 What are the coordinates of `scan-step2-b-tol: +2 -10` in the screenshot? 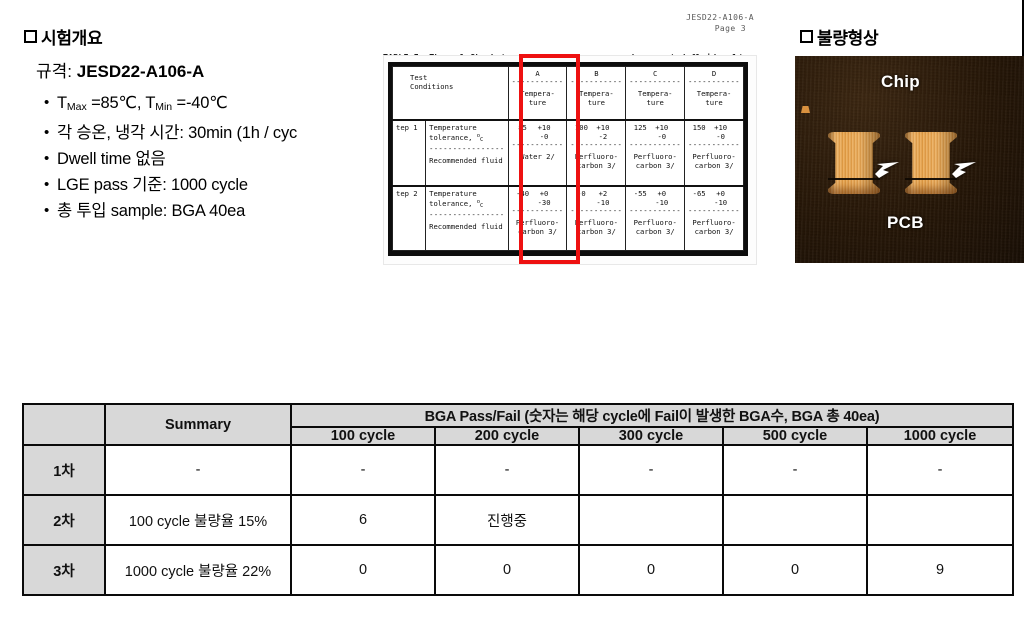 It's located at (602, 198).